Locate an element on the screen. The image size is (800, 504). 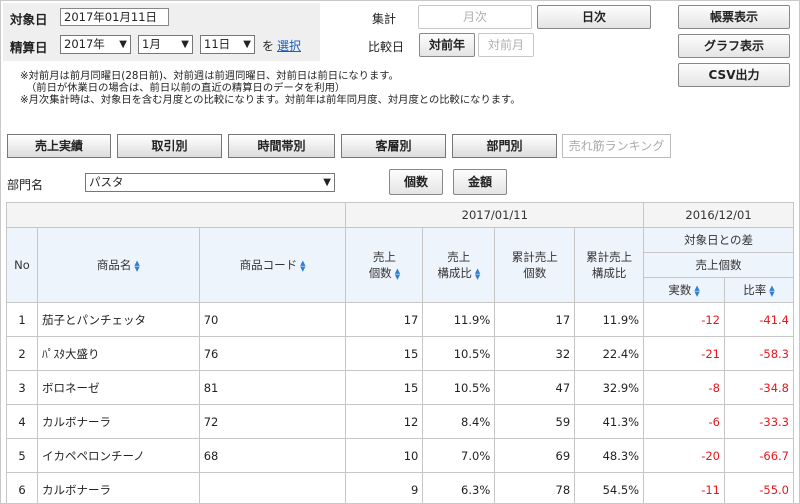
dept-select: パスタ ▼ is located at coordinates (210, 182).